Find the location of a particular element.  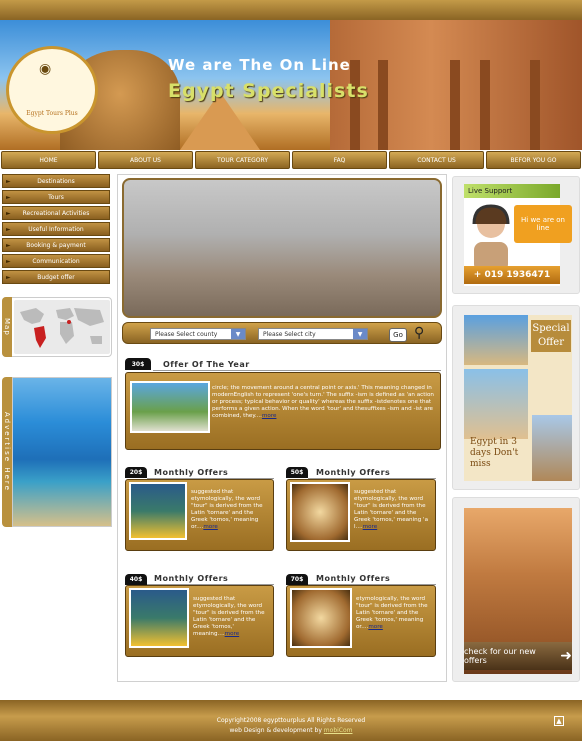

sidebar-item-communication: ► Communication is located at coordinates (56, 261).